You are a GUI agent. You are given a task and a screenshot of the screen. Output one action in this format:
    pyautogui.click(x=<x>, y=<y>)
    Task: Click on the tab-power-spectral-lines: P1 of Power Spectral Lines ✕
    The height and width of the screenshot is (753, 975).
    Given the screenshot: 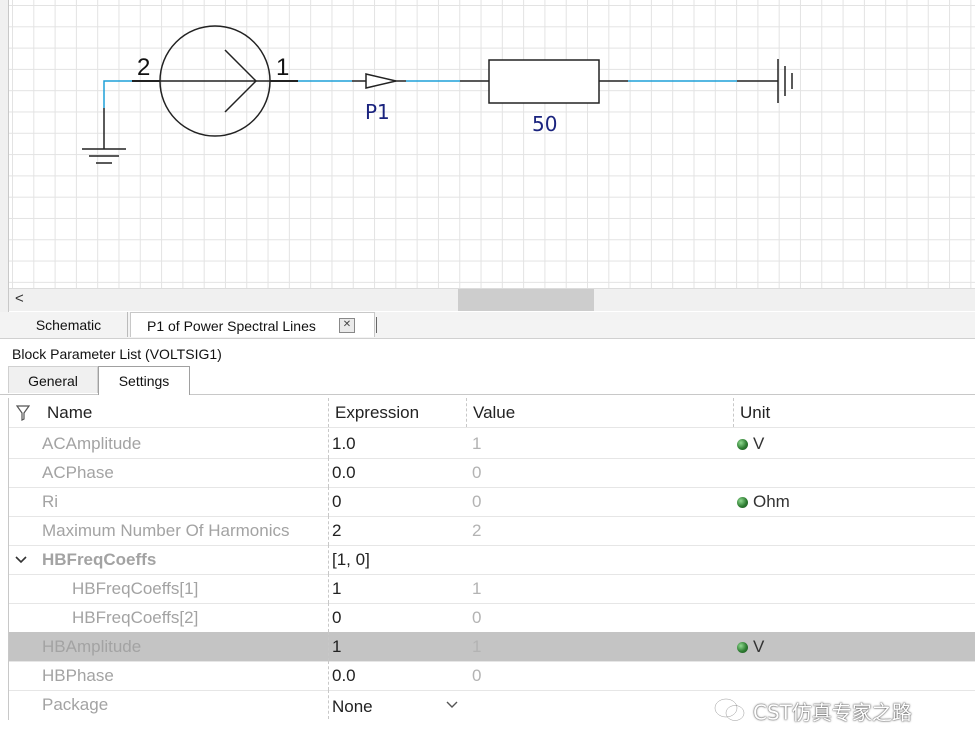 What is the action you would take?
    pyautogui.click(x=252, y=324)
    